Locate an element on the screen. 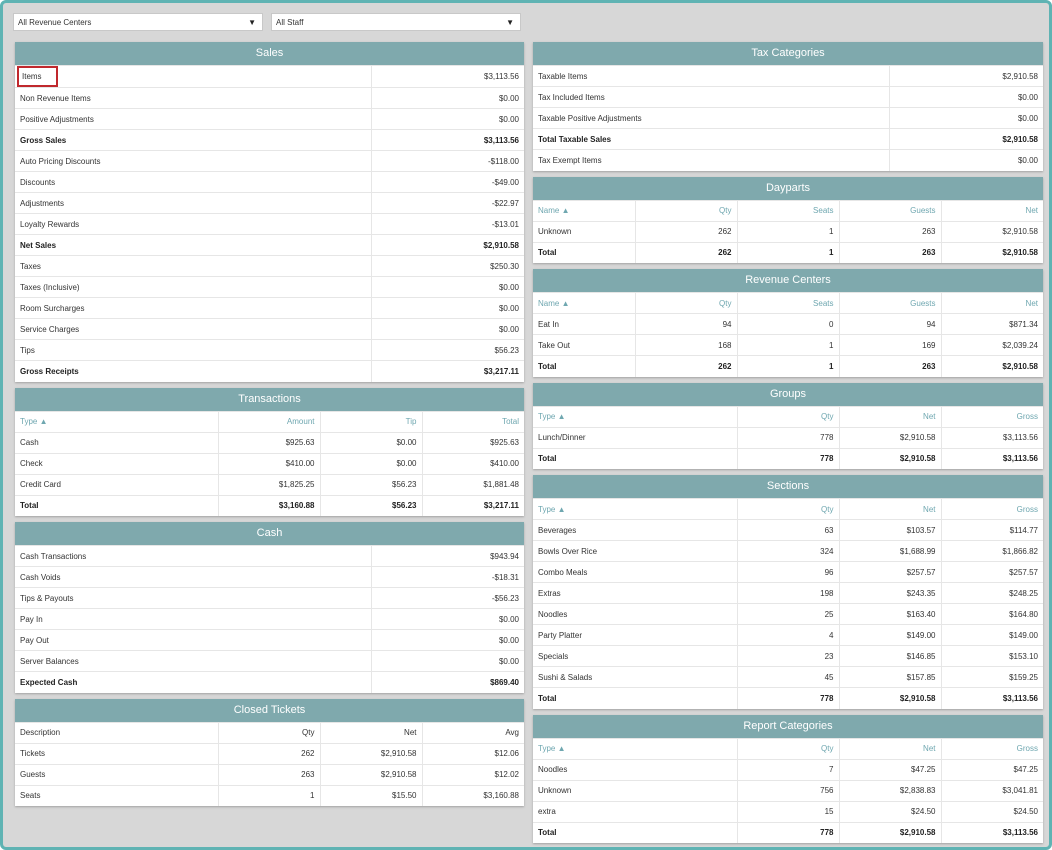 The image size is (1052, 850). table-cell: 778 is located at coordinates (787, 698).